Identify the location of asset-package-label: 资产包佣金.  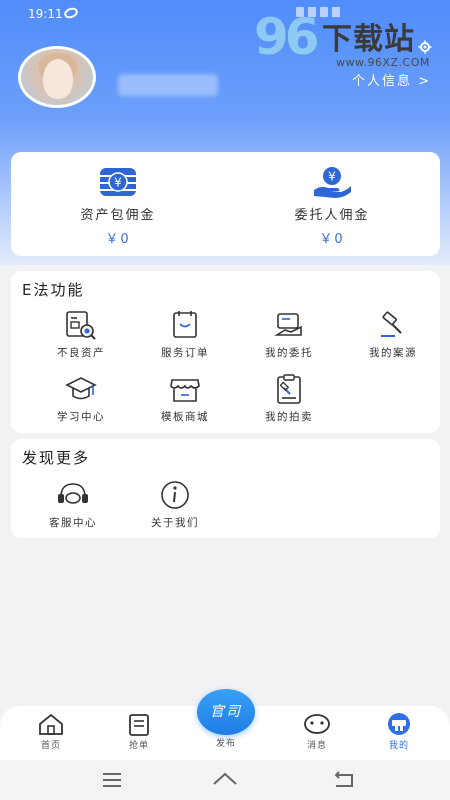
(118, 215).